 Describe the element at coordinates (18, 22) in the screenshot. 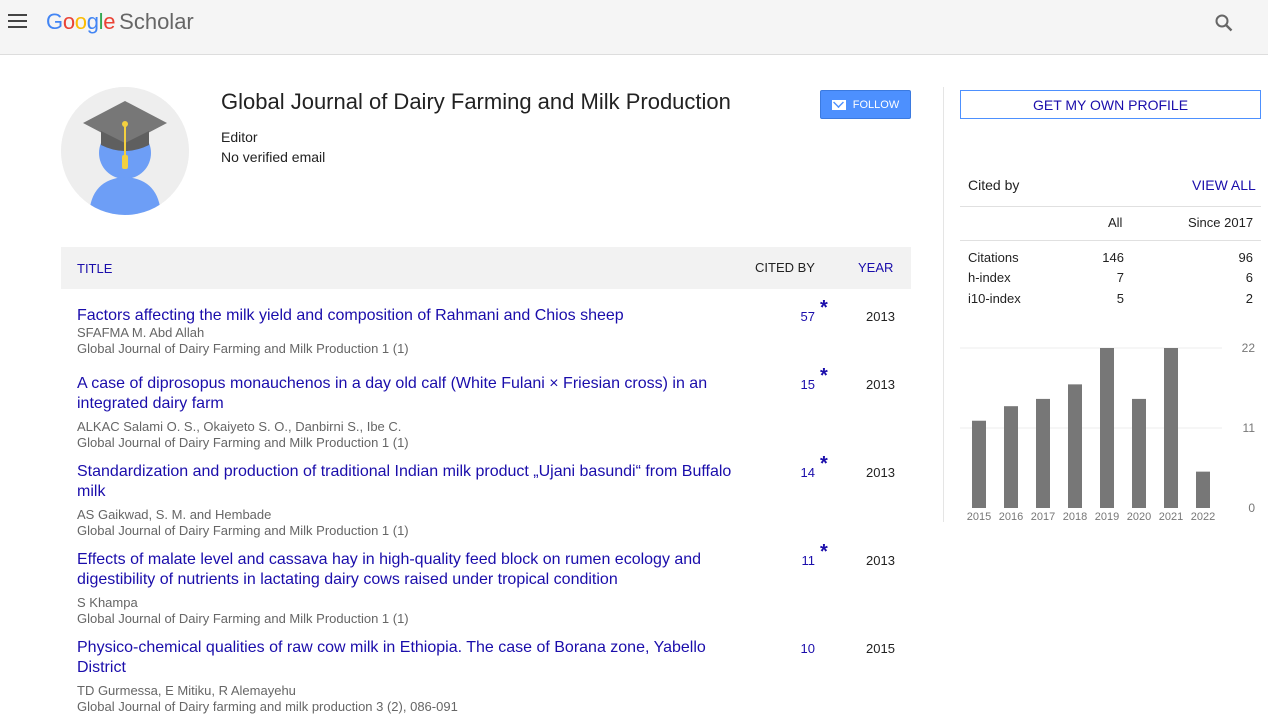

I see `menu-icon` at that location.